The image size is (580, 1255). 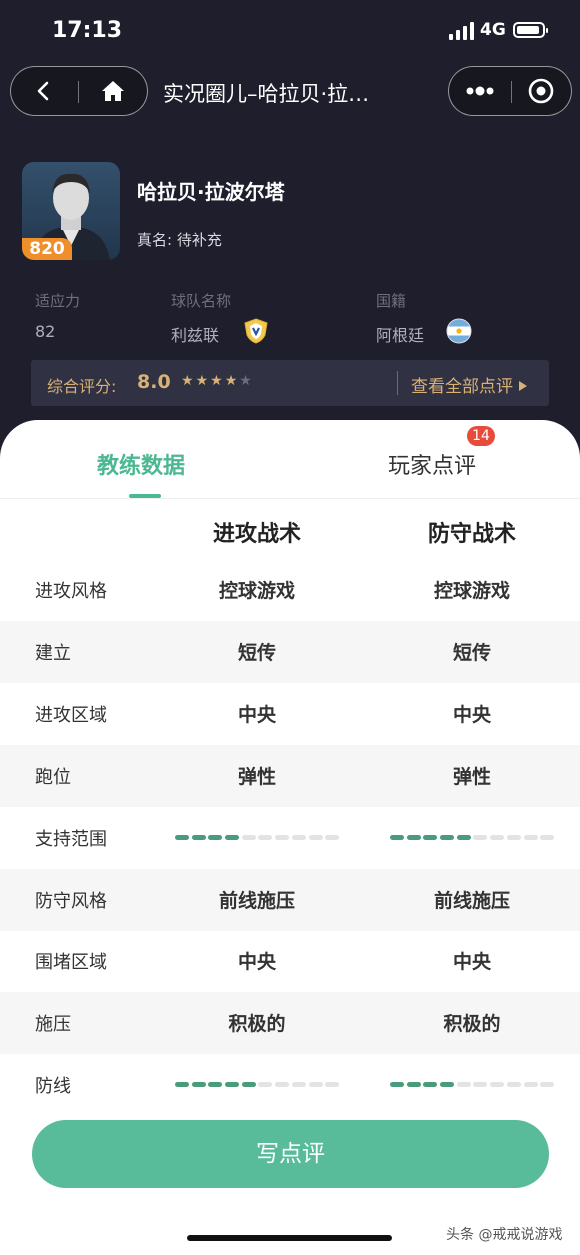 I want to click on battery-icon, so click(x=530, y=30).